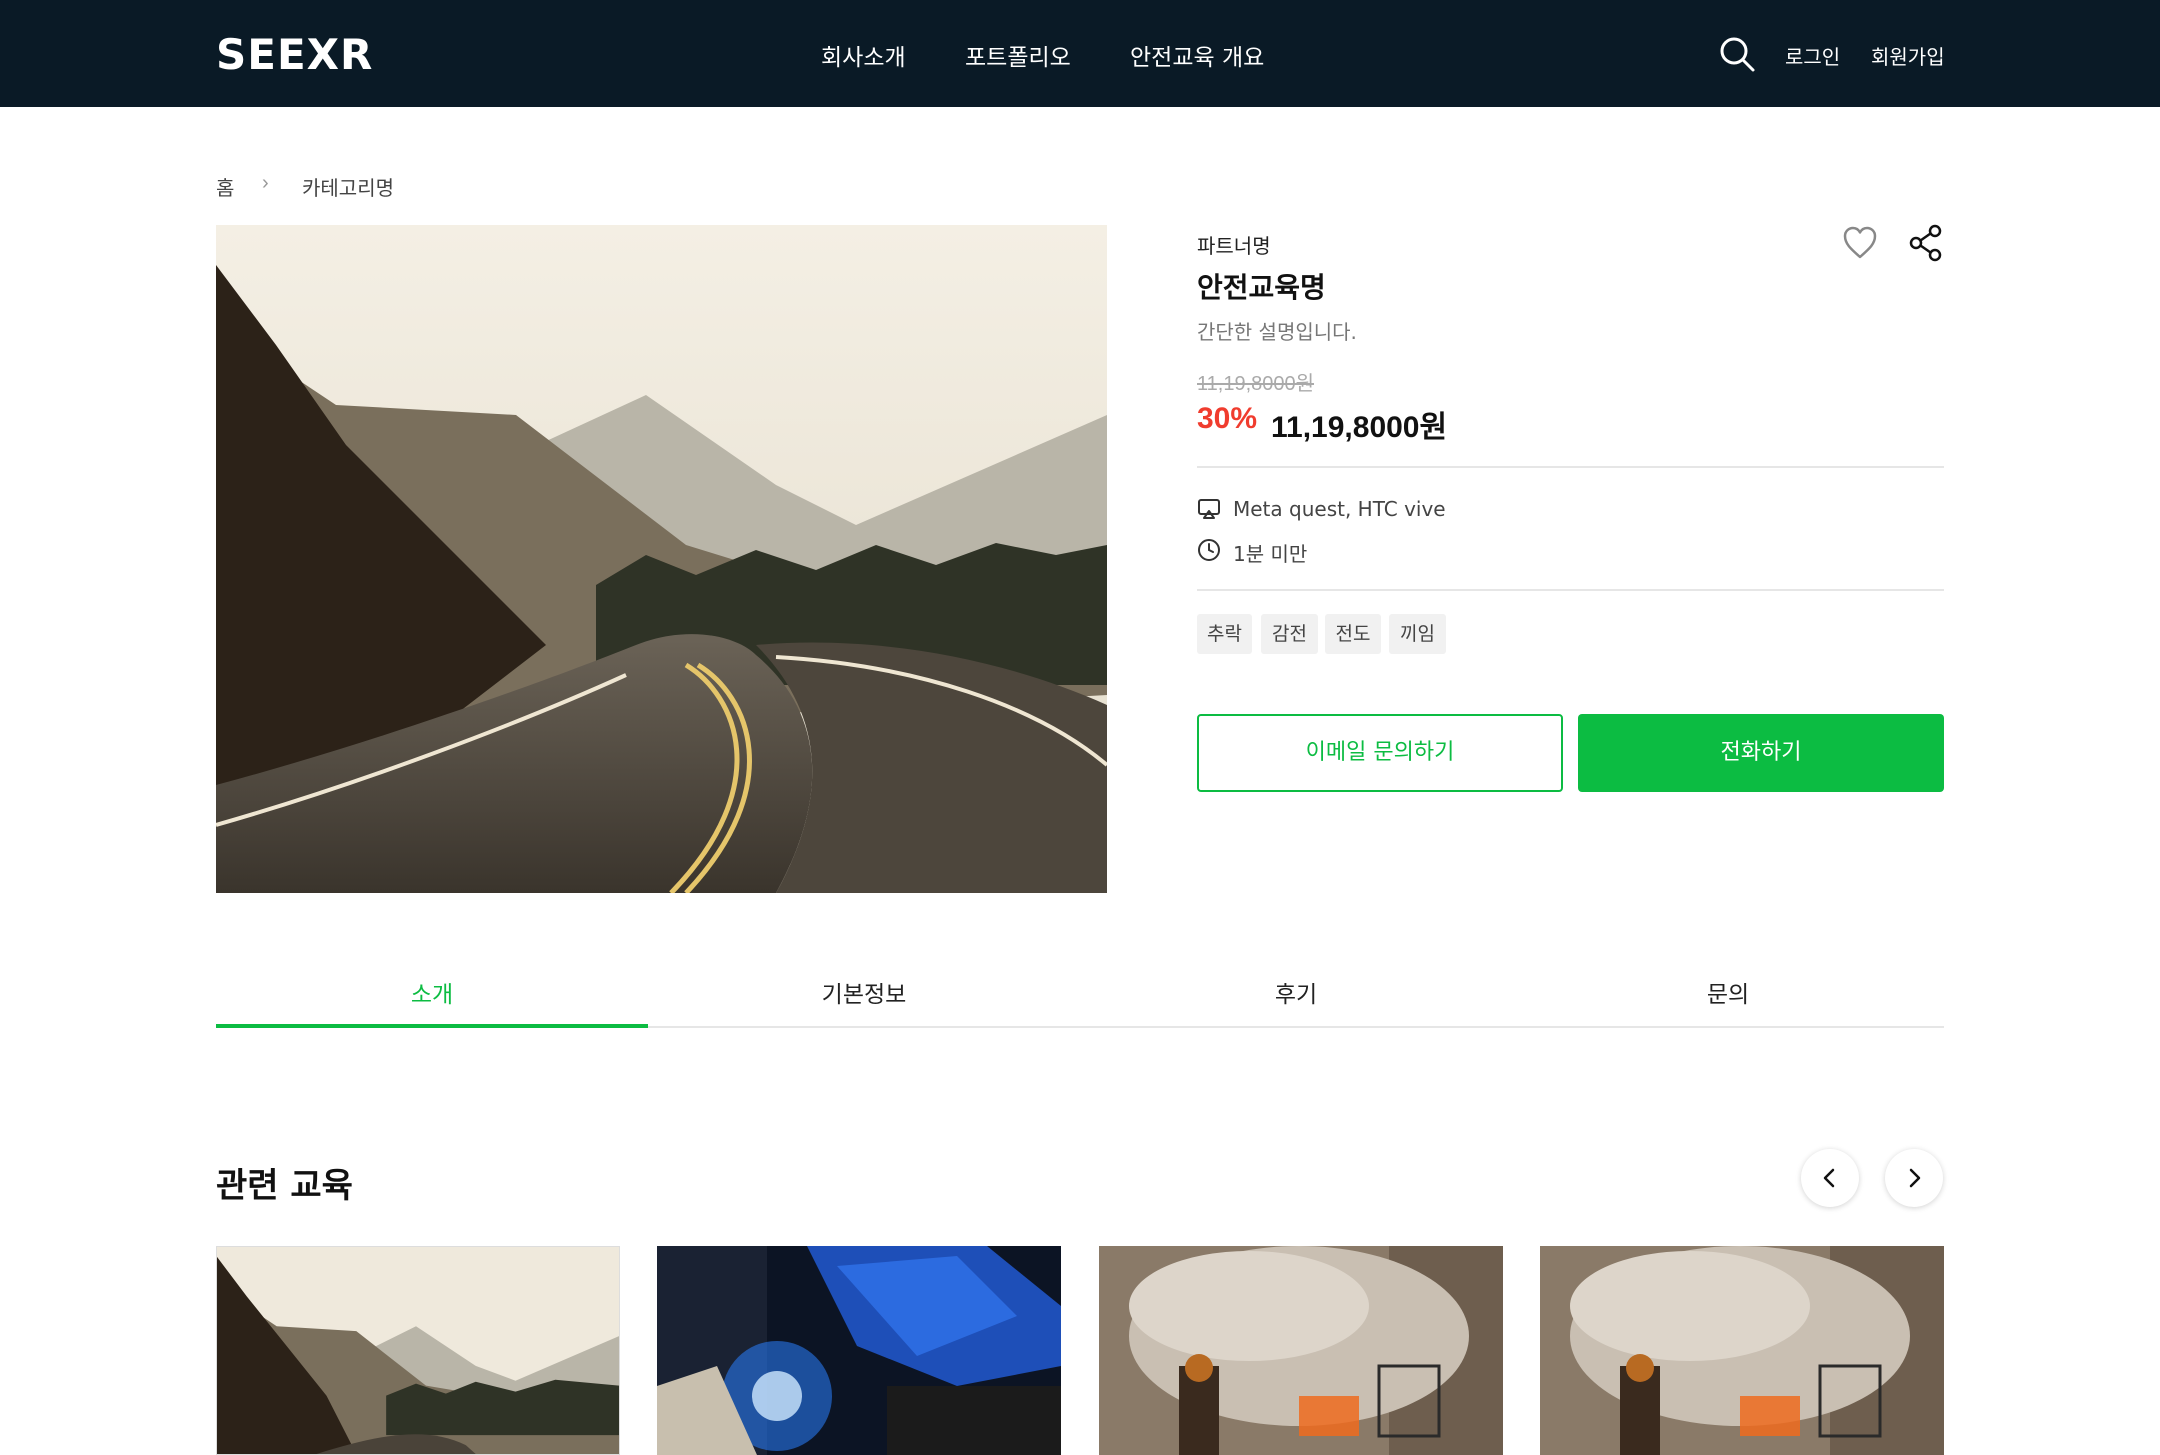  I want to click on original-price: 11,19,8000원, so click(1256, 384).